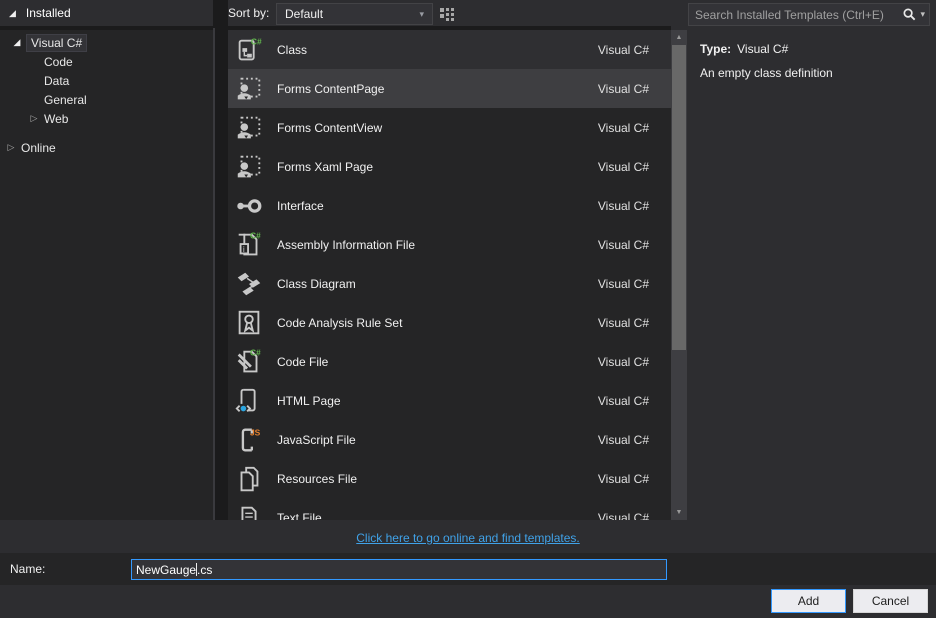 This screenshot has height=618, width=936. I want to click on template-item-html-page: HTML Page Visual C#, so click(449, 400).